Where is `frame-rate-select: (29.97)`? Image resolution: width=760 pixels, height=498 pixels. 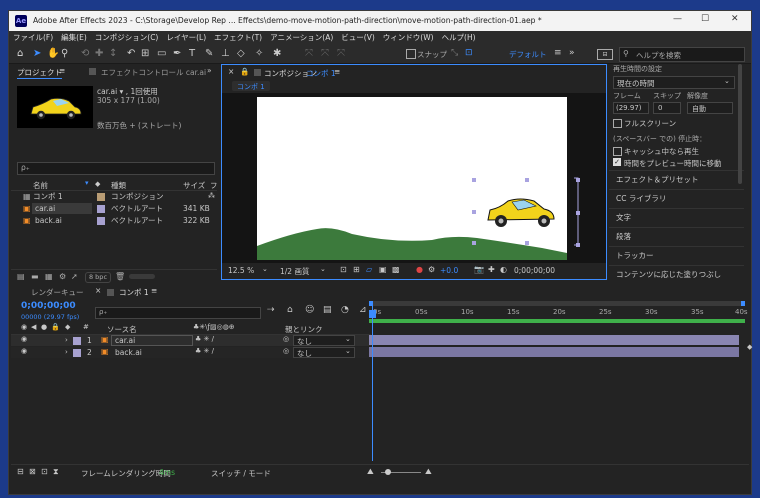
frame-rate-select: (29.97) is located at coordinates (631, 108).